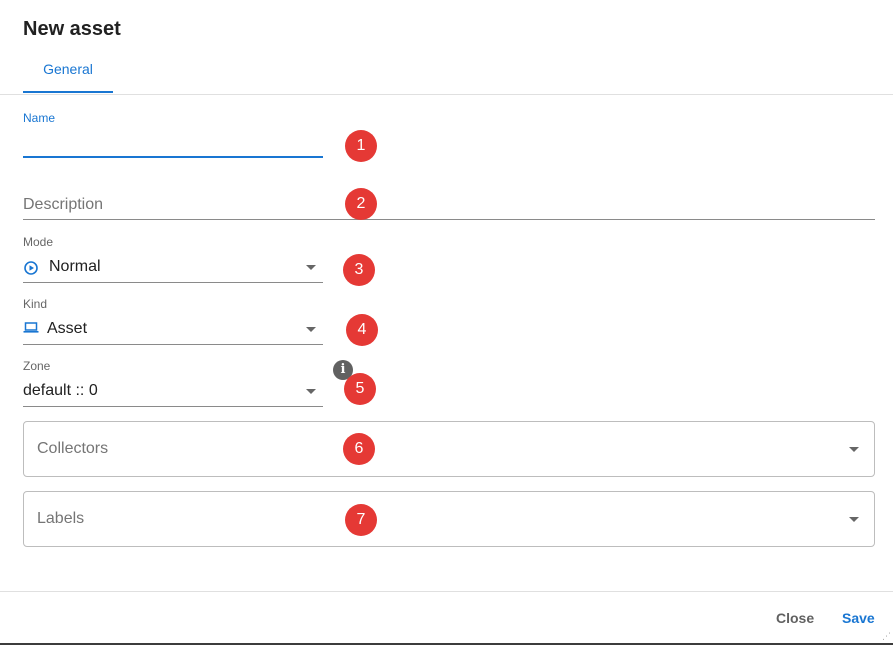 The height and width of the screenshot is (645, 893). I want to click on footer-divider, so click(446, 591).